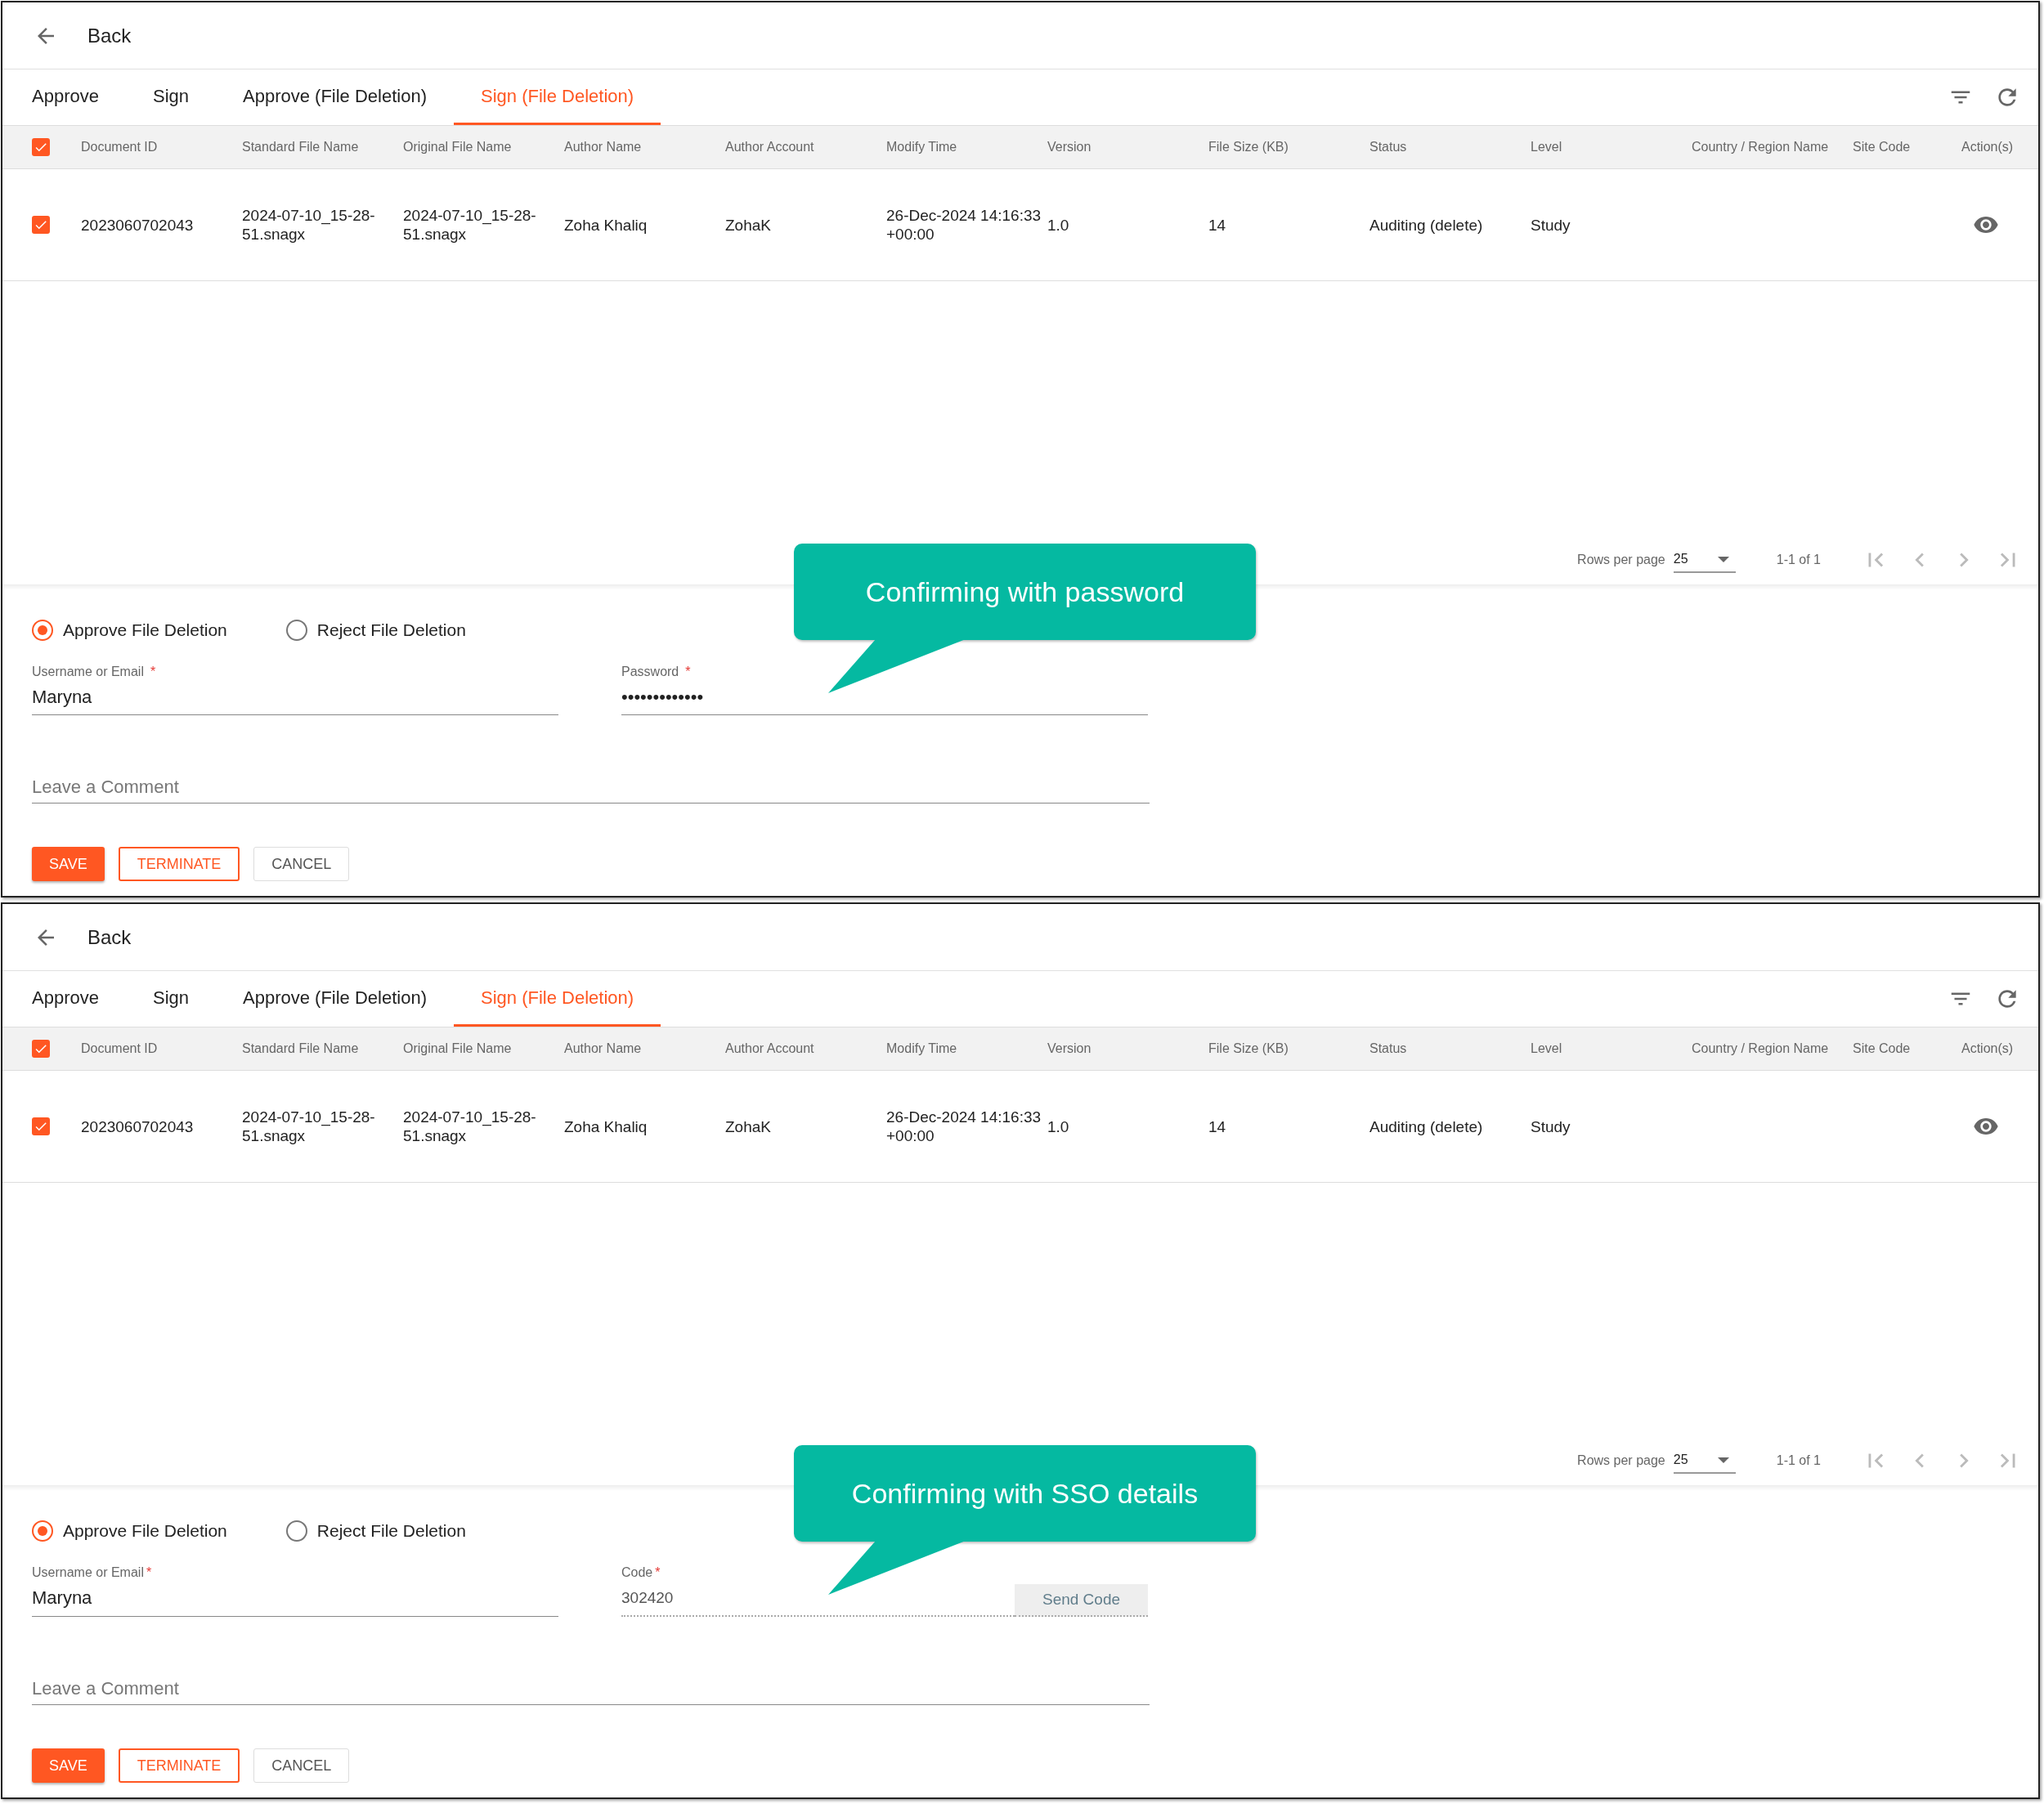 The image size is (2044, 1804). Describe the element at coordinates (884, 1591) in the screenshot. I see `code-field: Code * 302420 Send Code` at that location.